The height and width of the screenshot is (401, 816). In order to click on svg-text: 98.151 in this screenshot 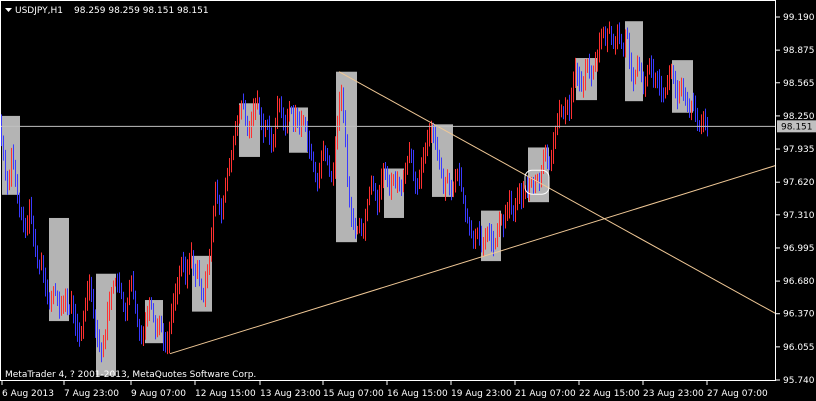, I will do `click(797, 127)`.